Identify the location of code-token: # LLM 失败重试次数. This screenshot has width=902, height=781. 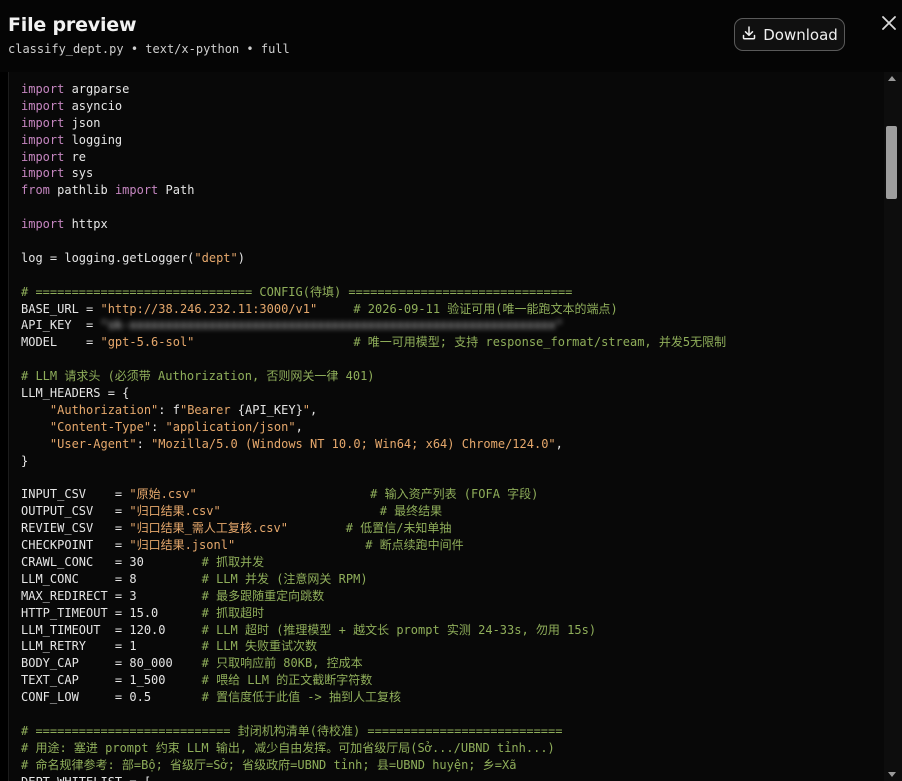
(259, 646).